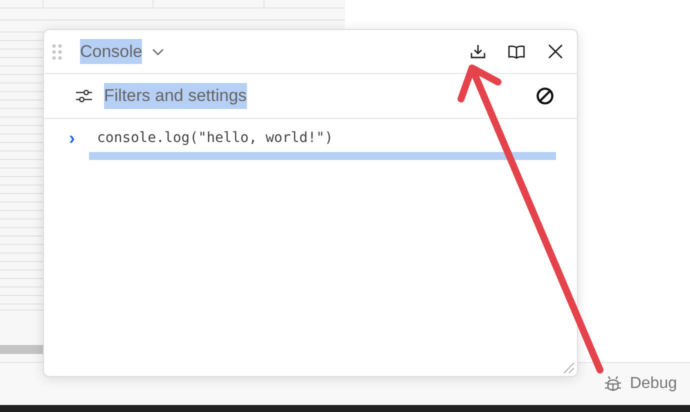 The width and height of the screenshot is (690, 412). Describe the element at coordinates (158, 52) in the screenshot. I see `chevron-down-icon` at that location.